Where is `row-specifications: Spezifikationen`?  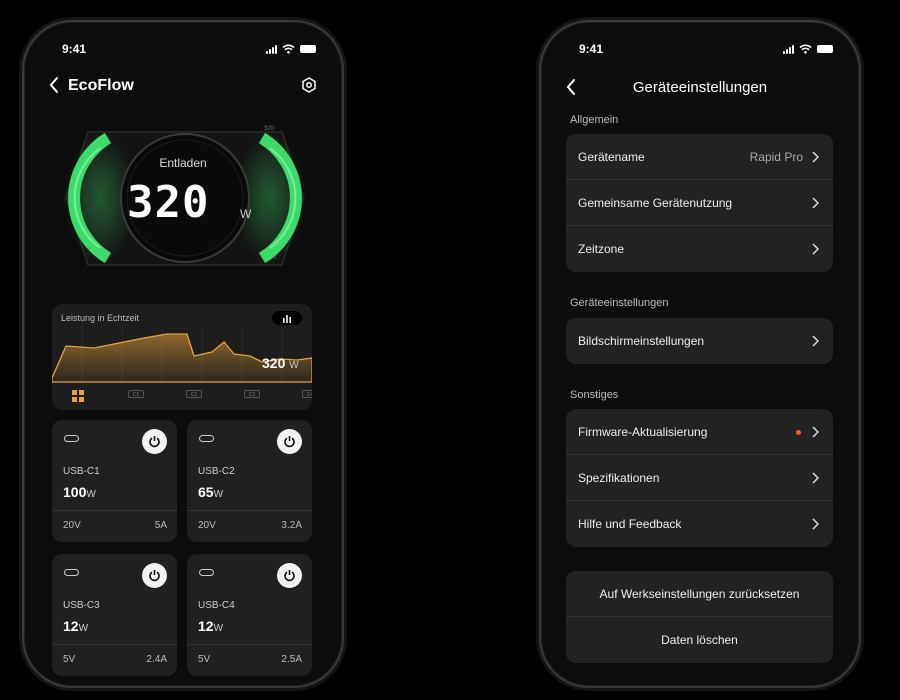 row-specifications: Spezifikationen is located at coordinates (699, 478).